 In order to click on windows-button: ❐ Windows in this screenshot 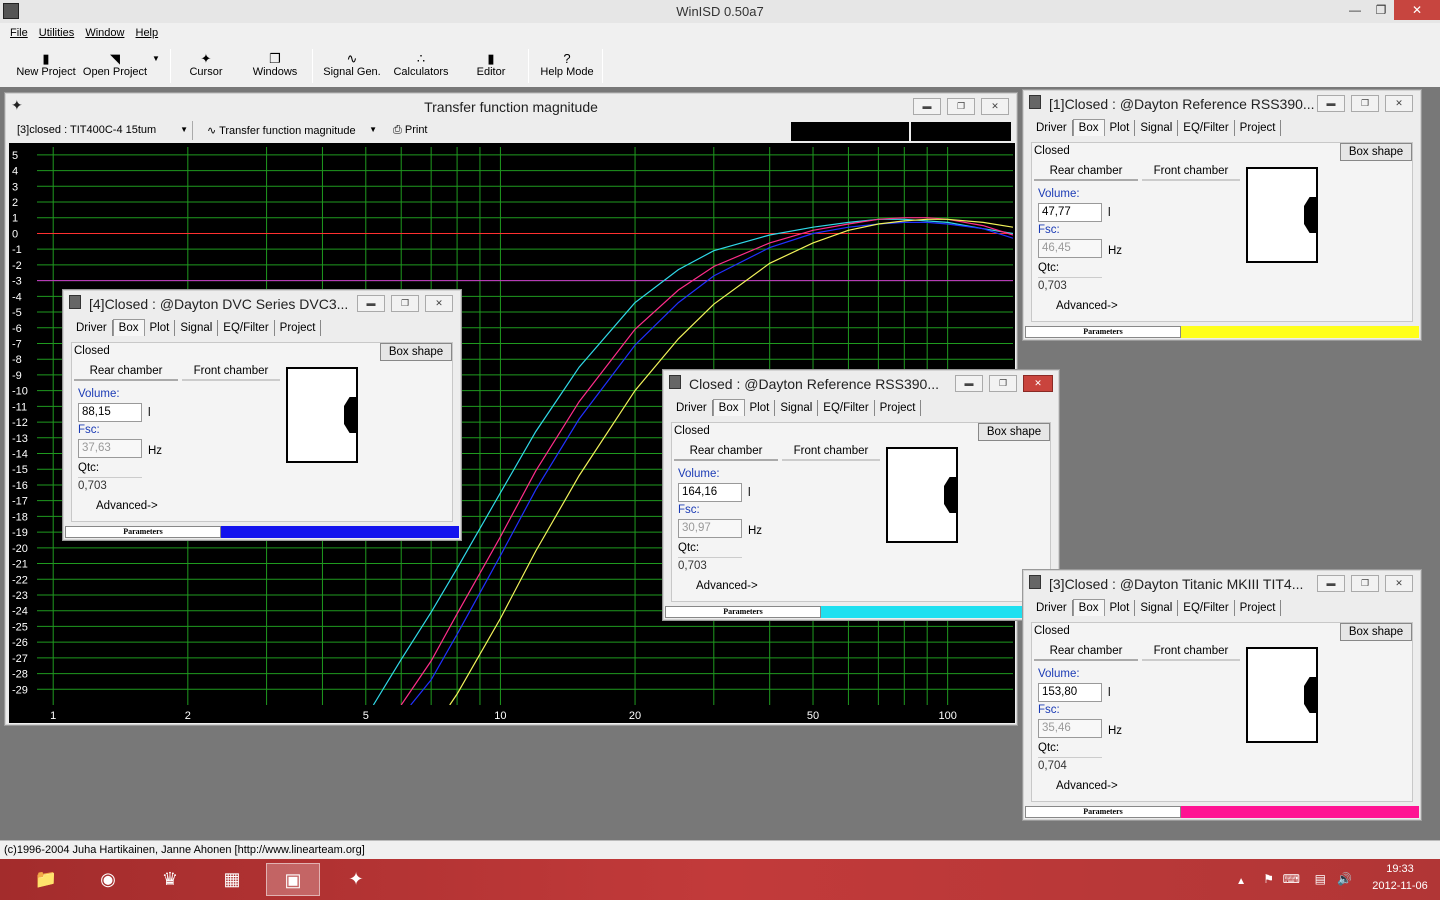, I will do `click(275, 64)`.